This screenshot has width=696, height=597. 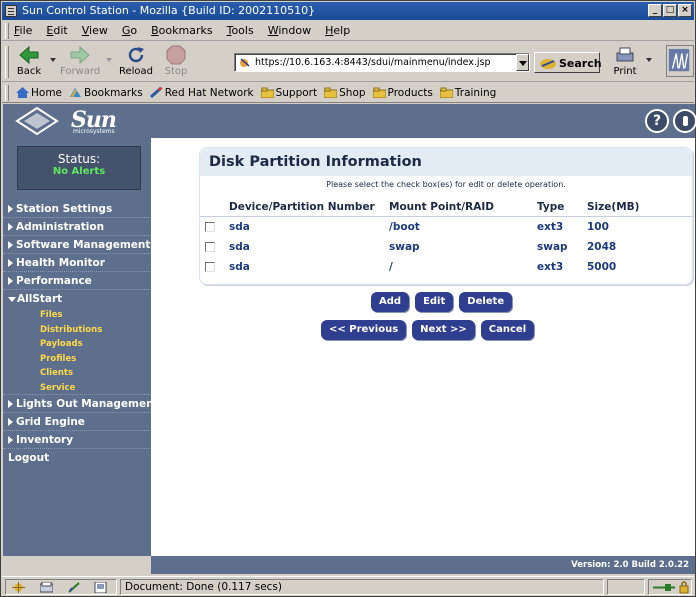 What do you see at coordinates (11, 11) in the screenshot?
I see `window-menu-icon` at bounding box center [11, 11].